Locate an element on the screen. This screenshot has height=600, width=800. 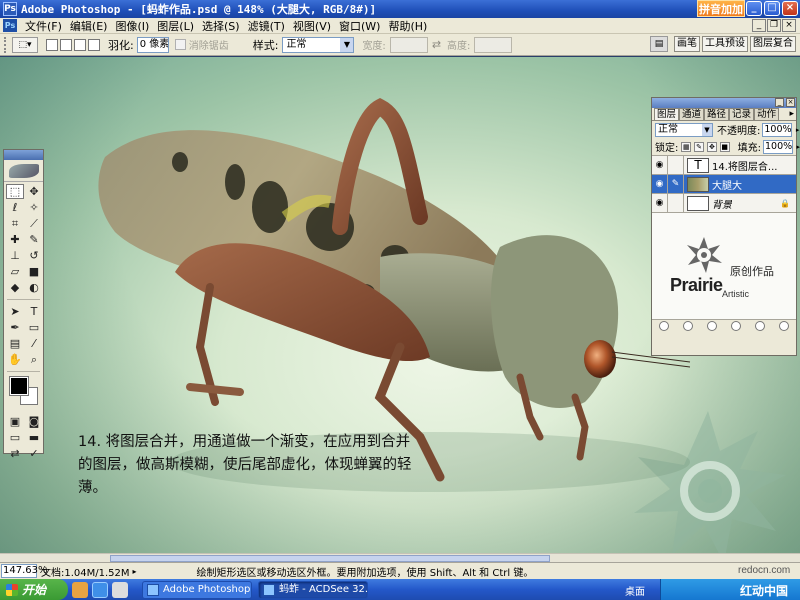
quick-mask-icon: ◙ is located at coordinates (34, 421).